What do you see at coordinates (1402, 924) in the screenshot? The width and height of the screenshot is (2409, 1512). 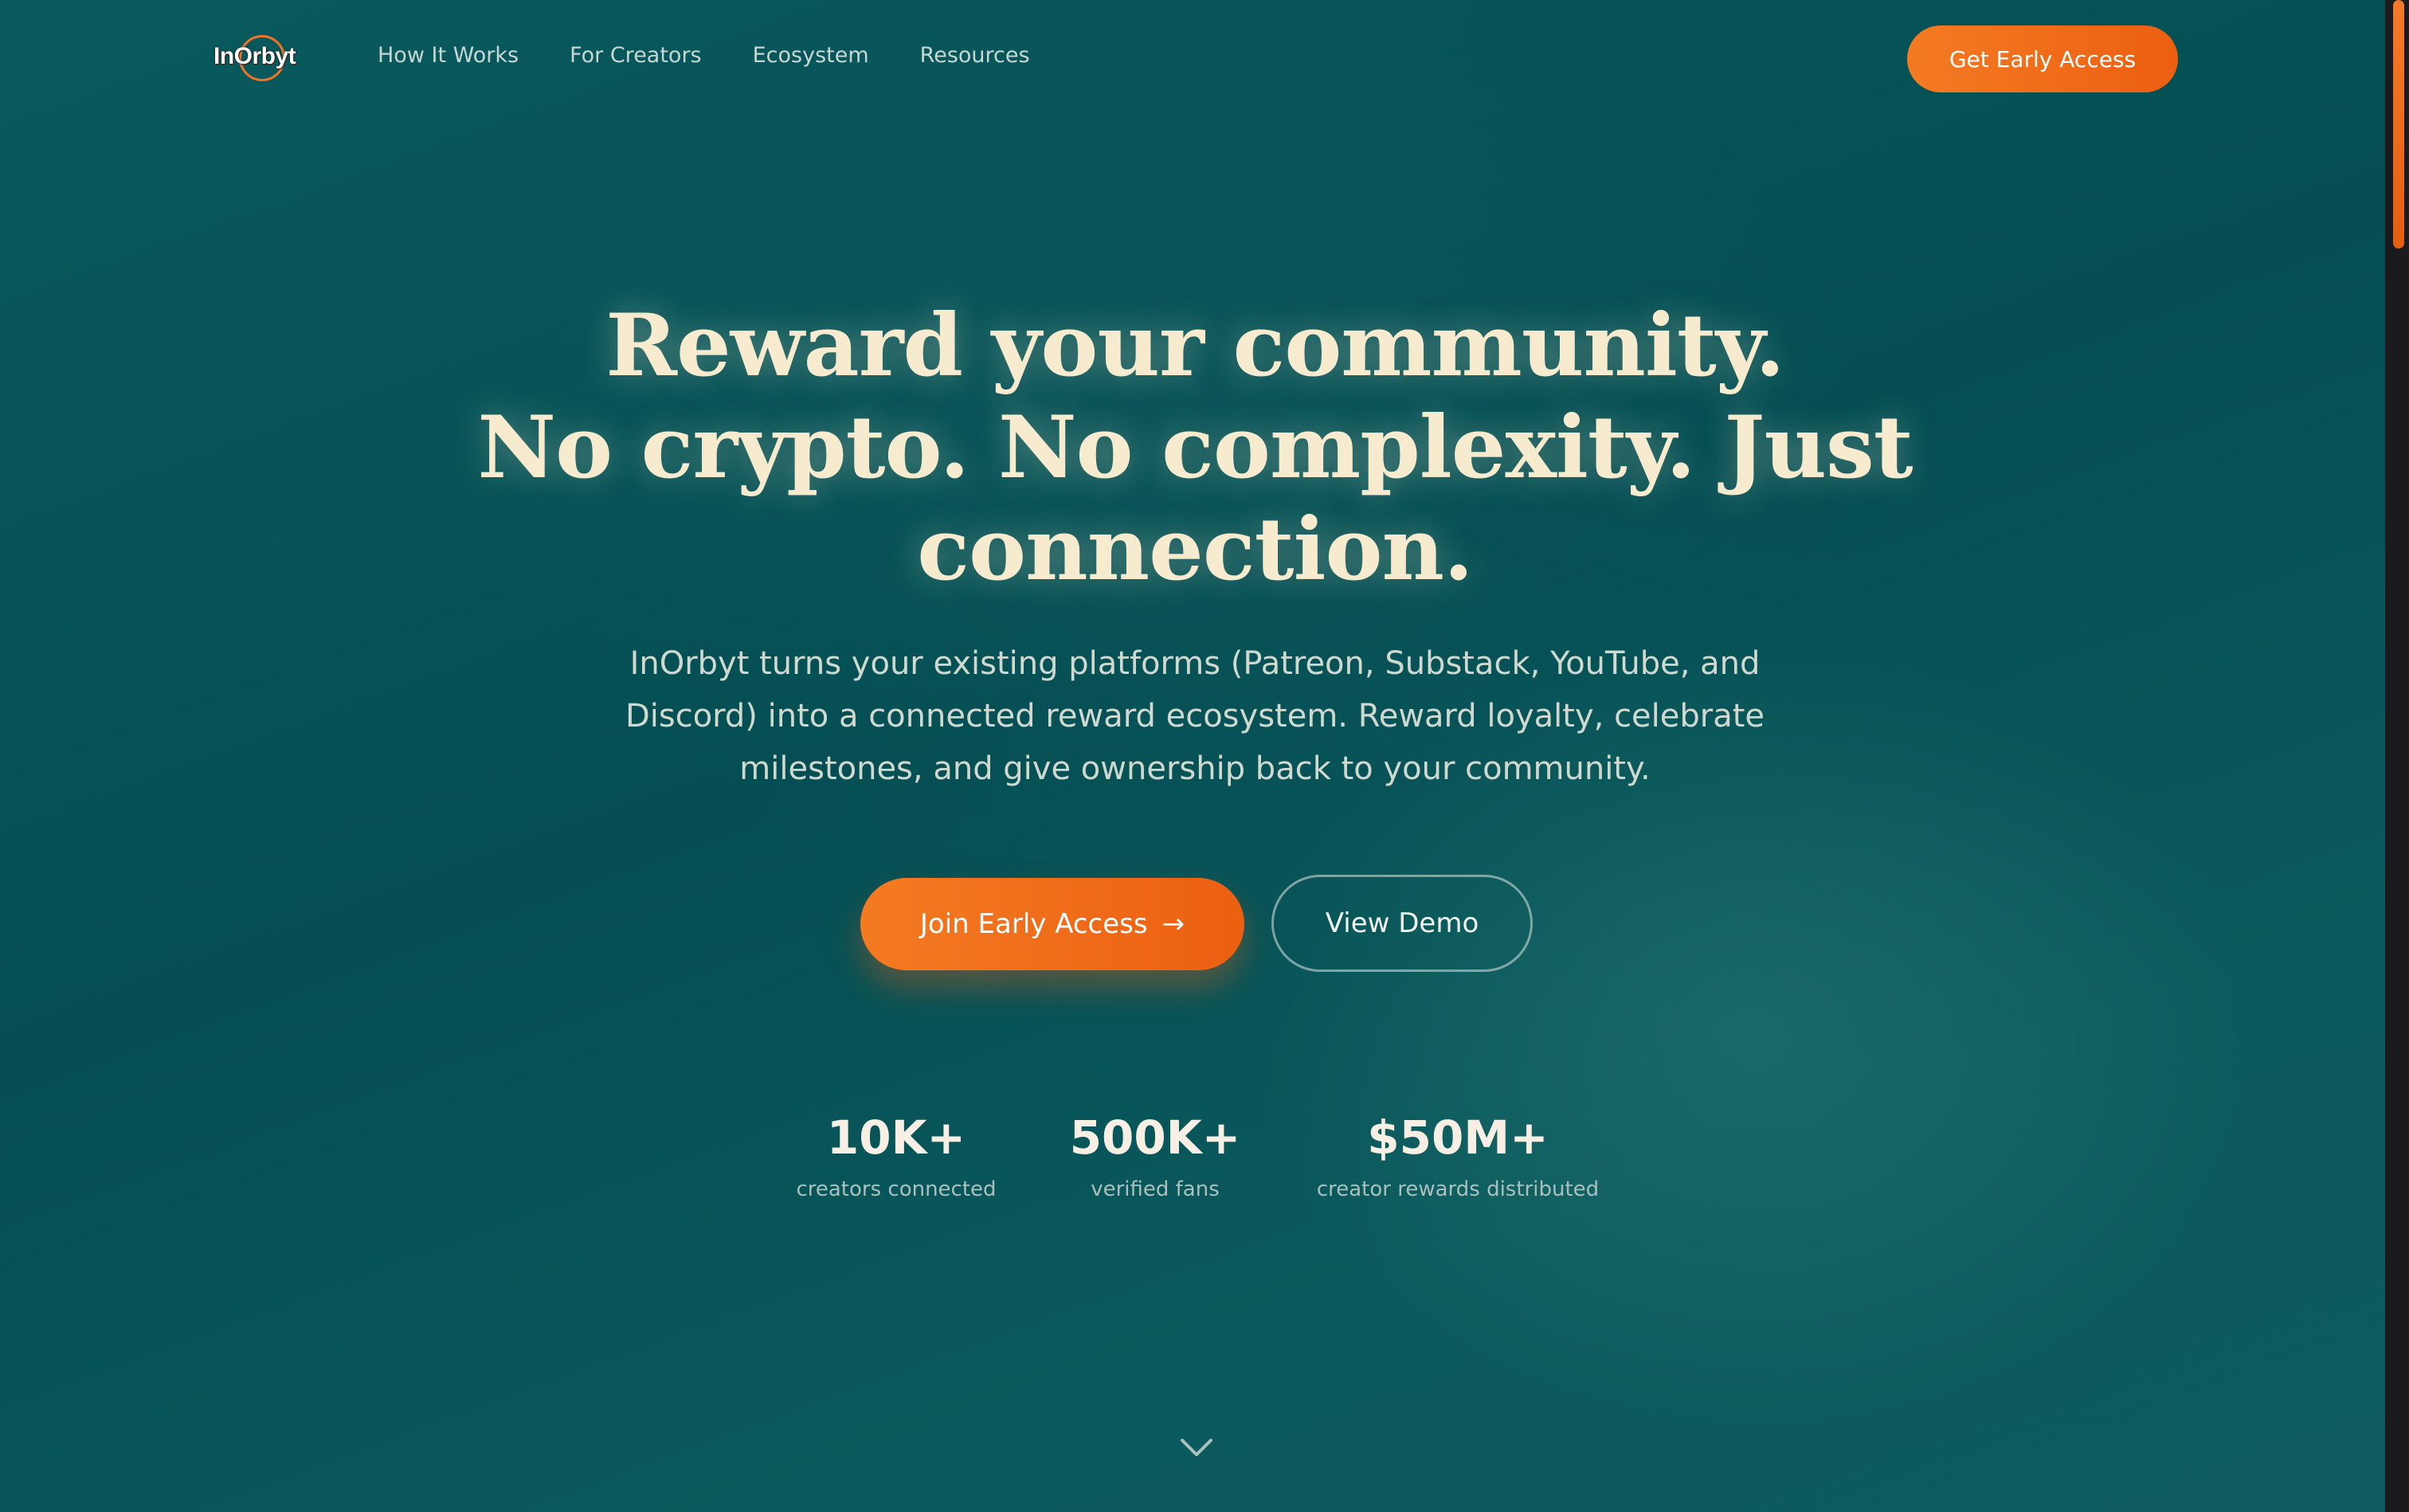 I see `view-demo-button: View Demo` at bounding box center [1402, 924].